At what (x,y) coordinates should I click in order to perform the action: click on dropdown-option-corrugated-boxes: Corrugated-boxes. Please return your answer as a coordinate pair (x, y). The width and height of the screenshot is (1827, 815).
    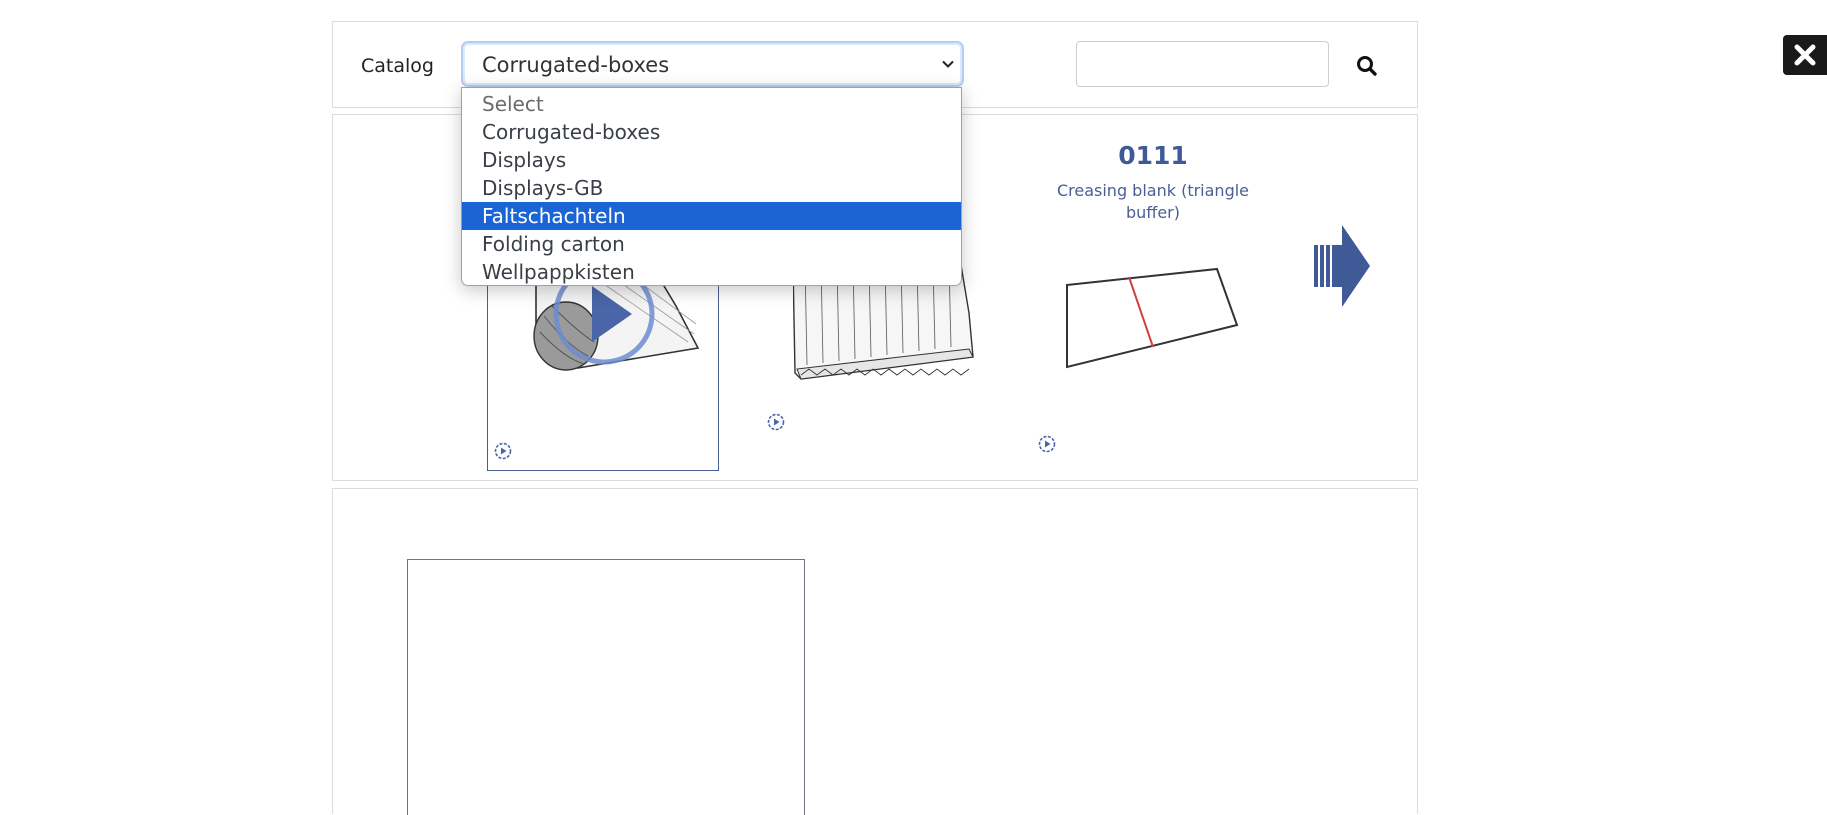
    Looking at the image, I should click on (711, 132).